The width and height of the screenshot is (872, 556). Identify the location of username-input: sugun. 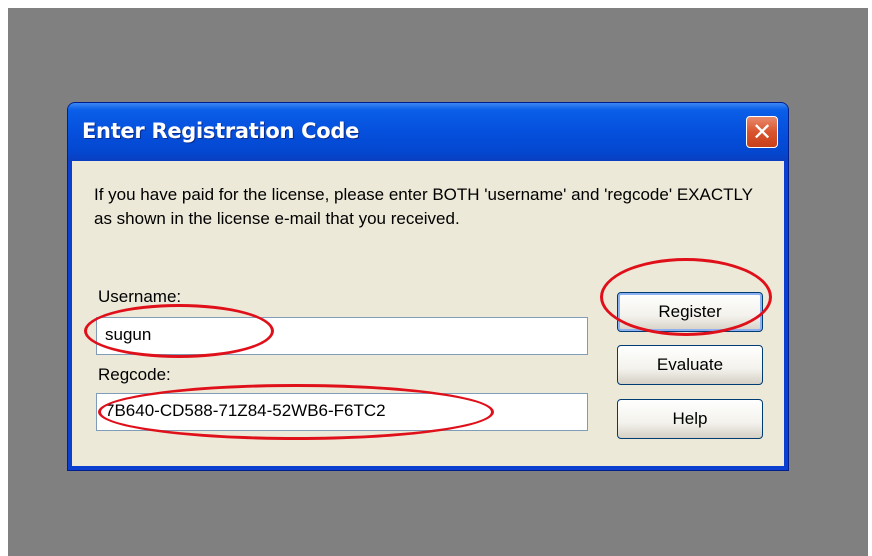
(342, 336).